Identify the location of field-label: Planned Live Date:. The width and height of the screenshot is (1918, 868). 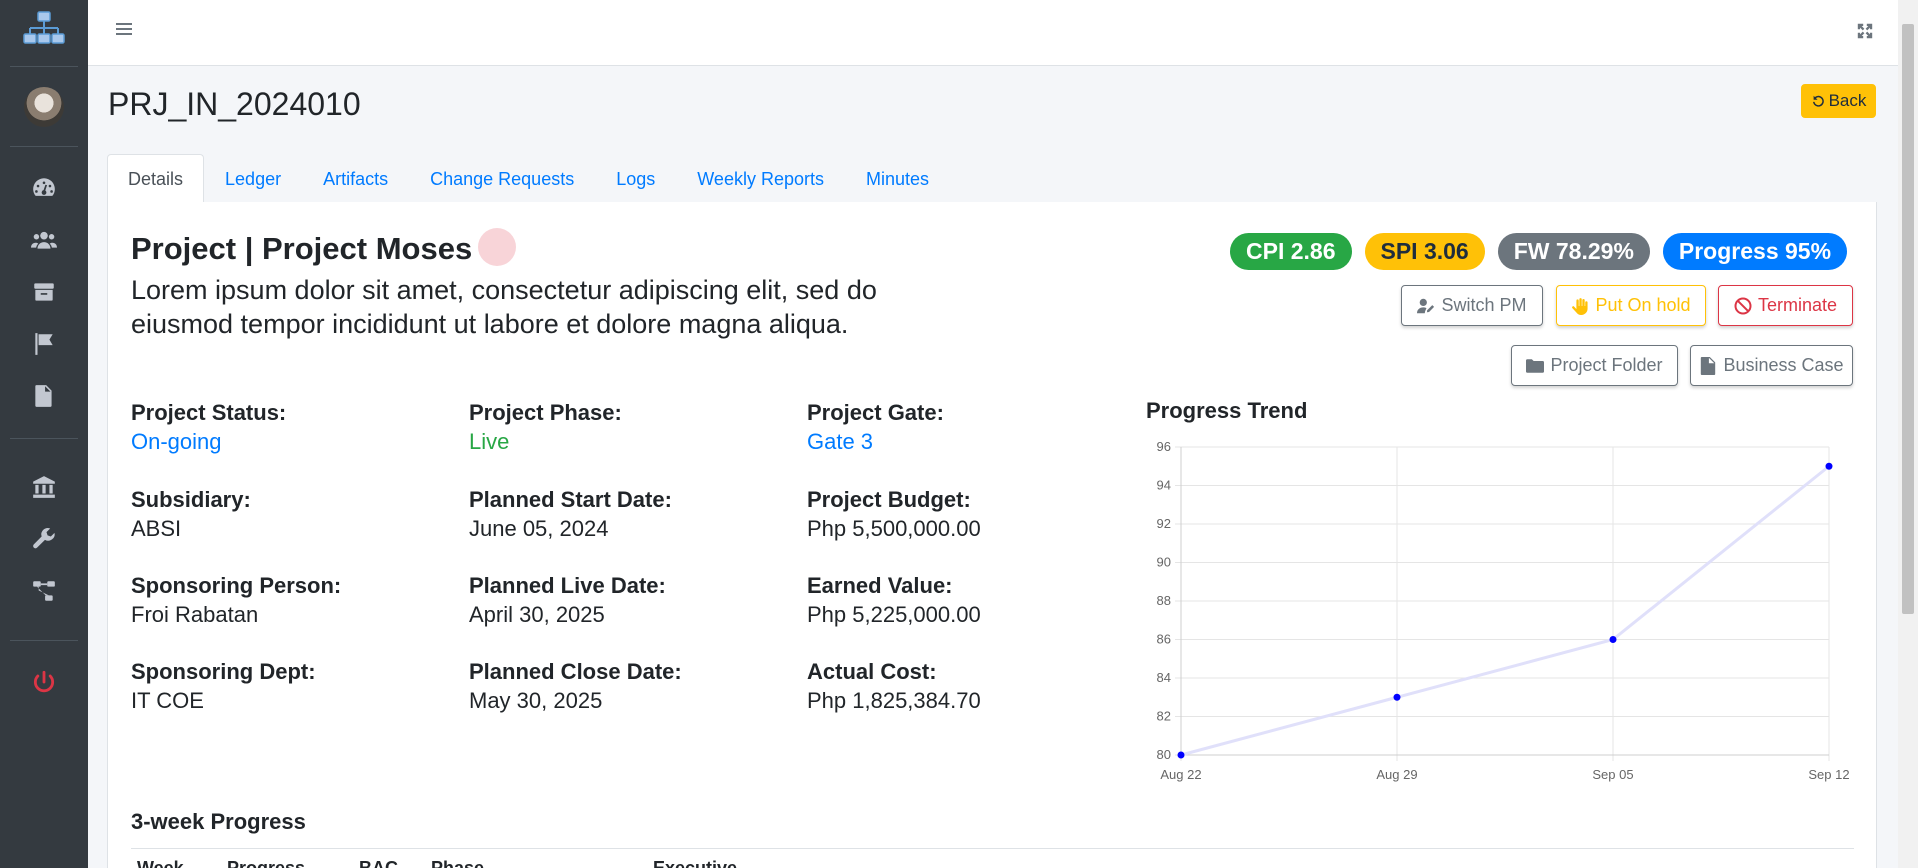
(567, 585).